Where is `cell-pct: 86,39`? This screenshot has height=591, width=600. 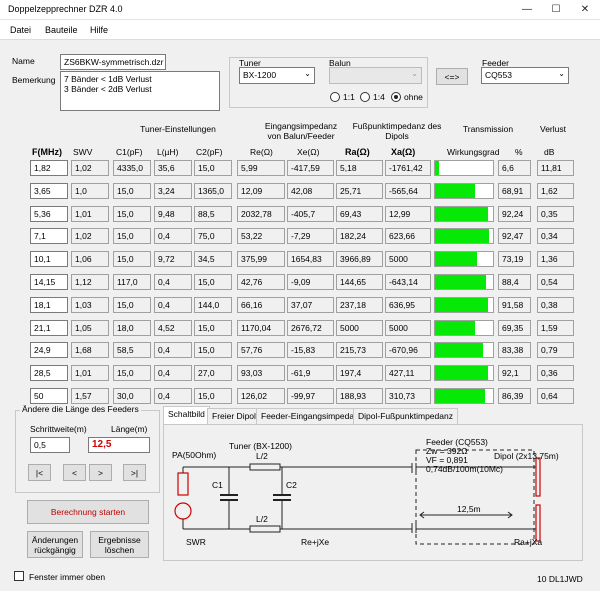
cell-pct: 86,39 is located at coordinates (514, 396).